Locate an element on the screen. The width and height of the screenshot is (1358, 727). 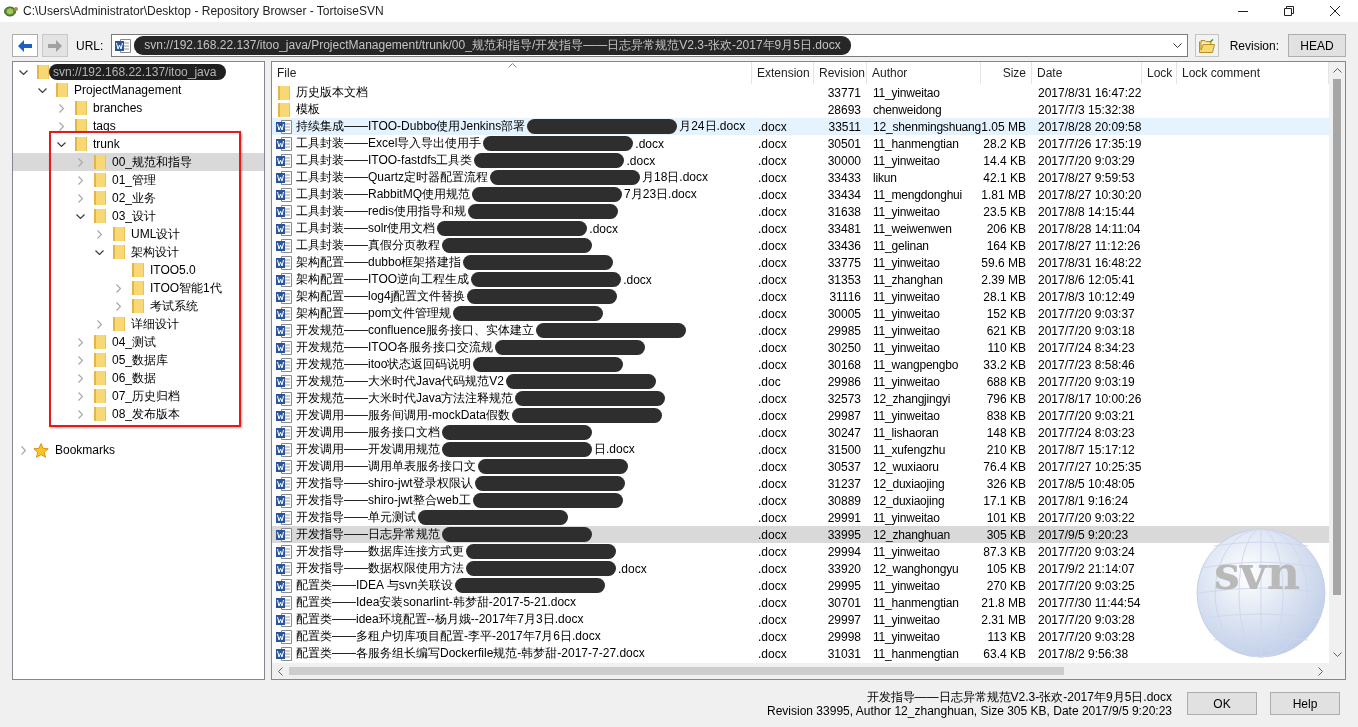
column-header: Date is located at coordinates (1087, 73).